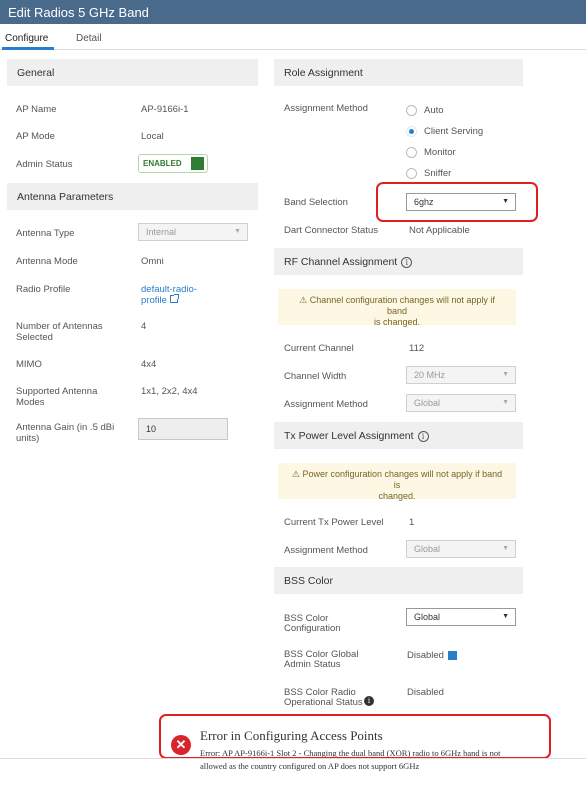  I want to click on radio-profile-link-line2: profile, so click(154, 300).